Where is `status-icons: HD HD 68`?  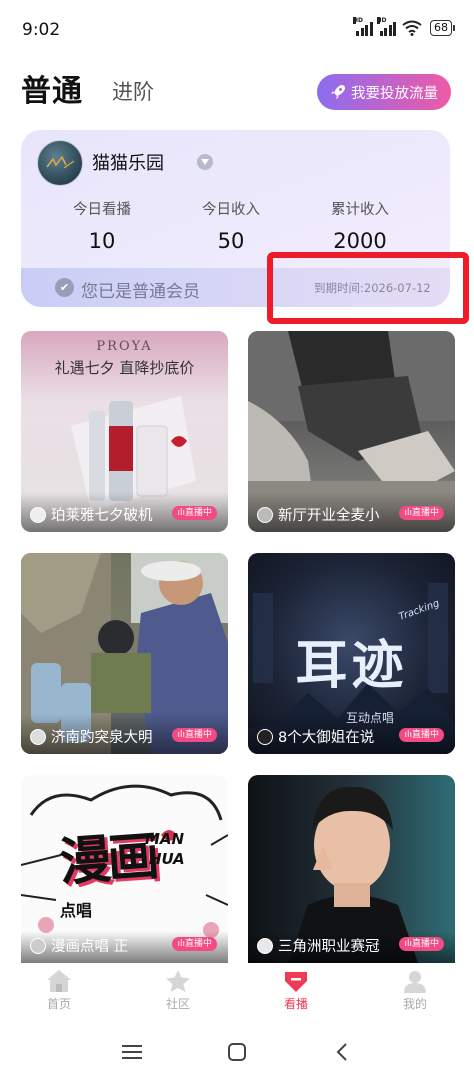
status-icons: HD HD 68 is located at coordinates (404, 26).